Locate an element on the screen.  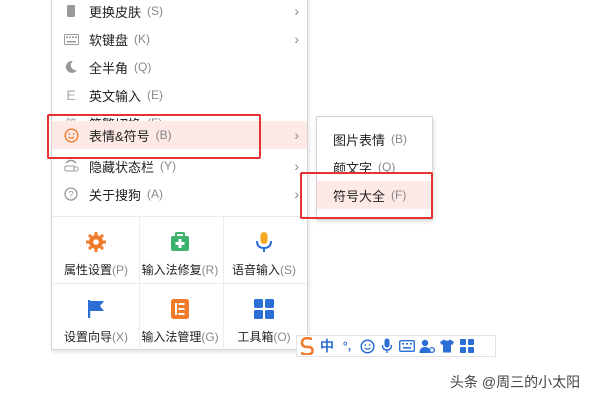
sogou-logo-icon is located at coordinates (307, 346).